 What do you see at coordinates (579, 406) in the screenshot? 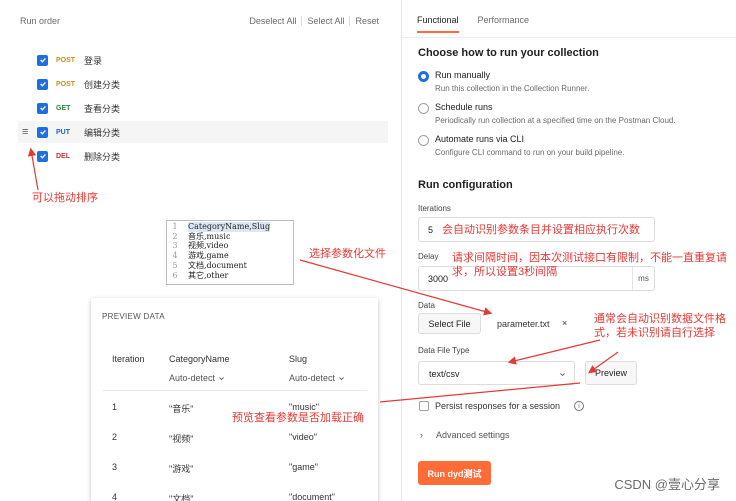
I see `info-icon: i` at bounding box center [579, 406].